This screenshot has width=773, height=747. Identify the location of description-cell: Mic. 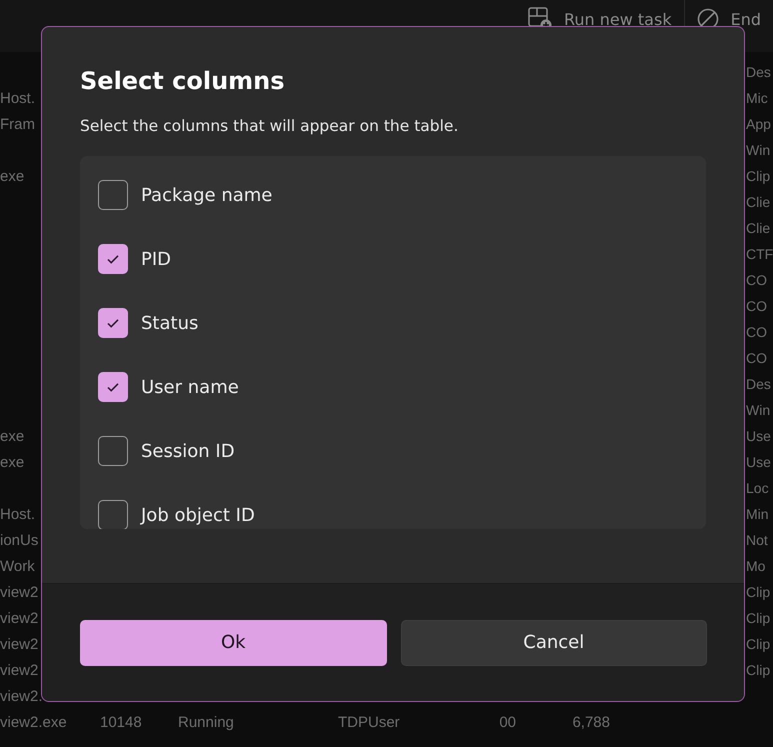
(757, 98).